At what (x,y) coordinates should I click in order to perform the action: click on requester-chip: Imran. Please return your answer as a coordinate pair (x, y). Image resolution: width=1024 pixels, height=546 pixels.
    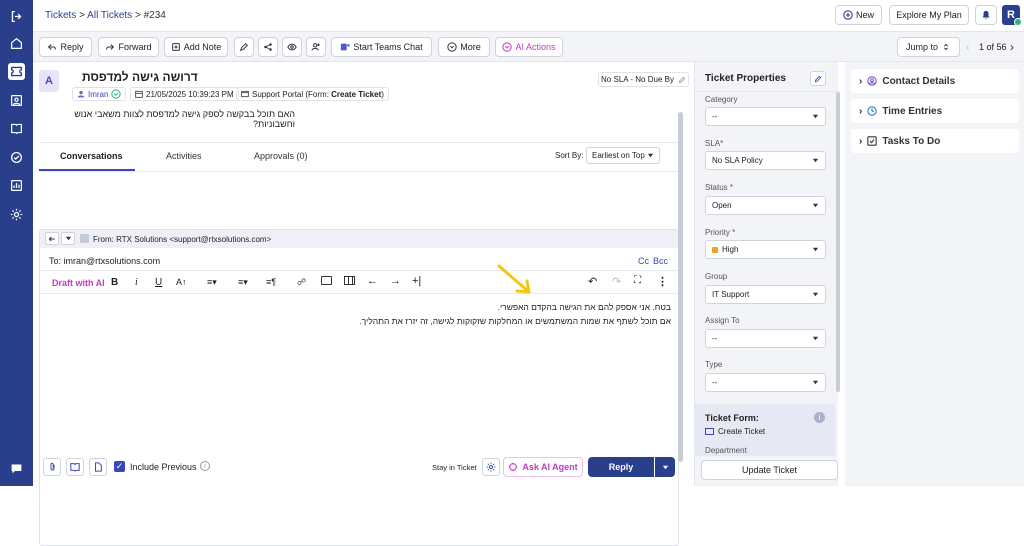
    Looking at the image, I should click on (99, 94).